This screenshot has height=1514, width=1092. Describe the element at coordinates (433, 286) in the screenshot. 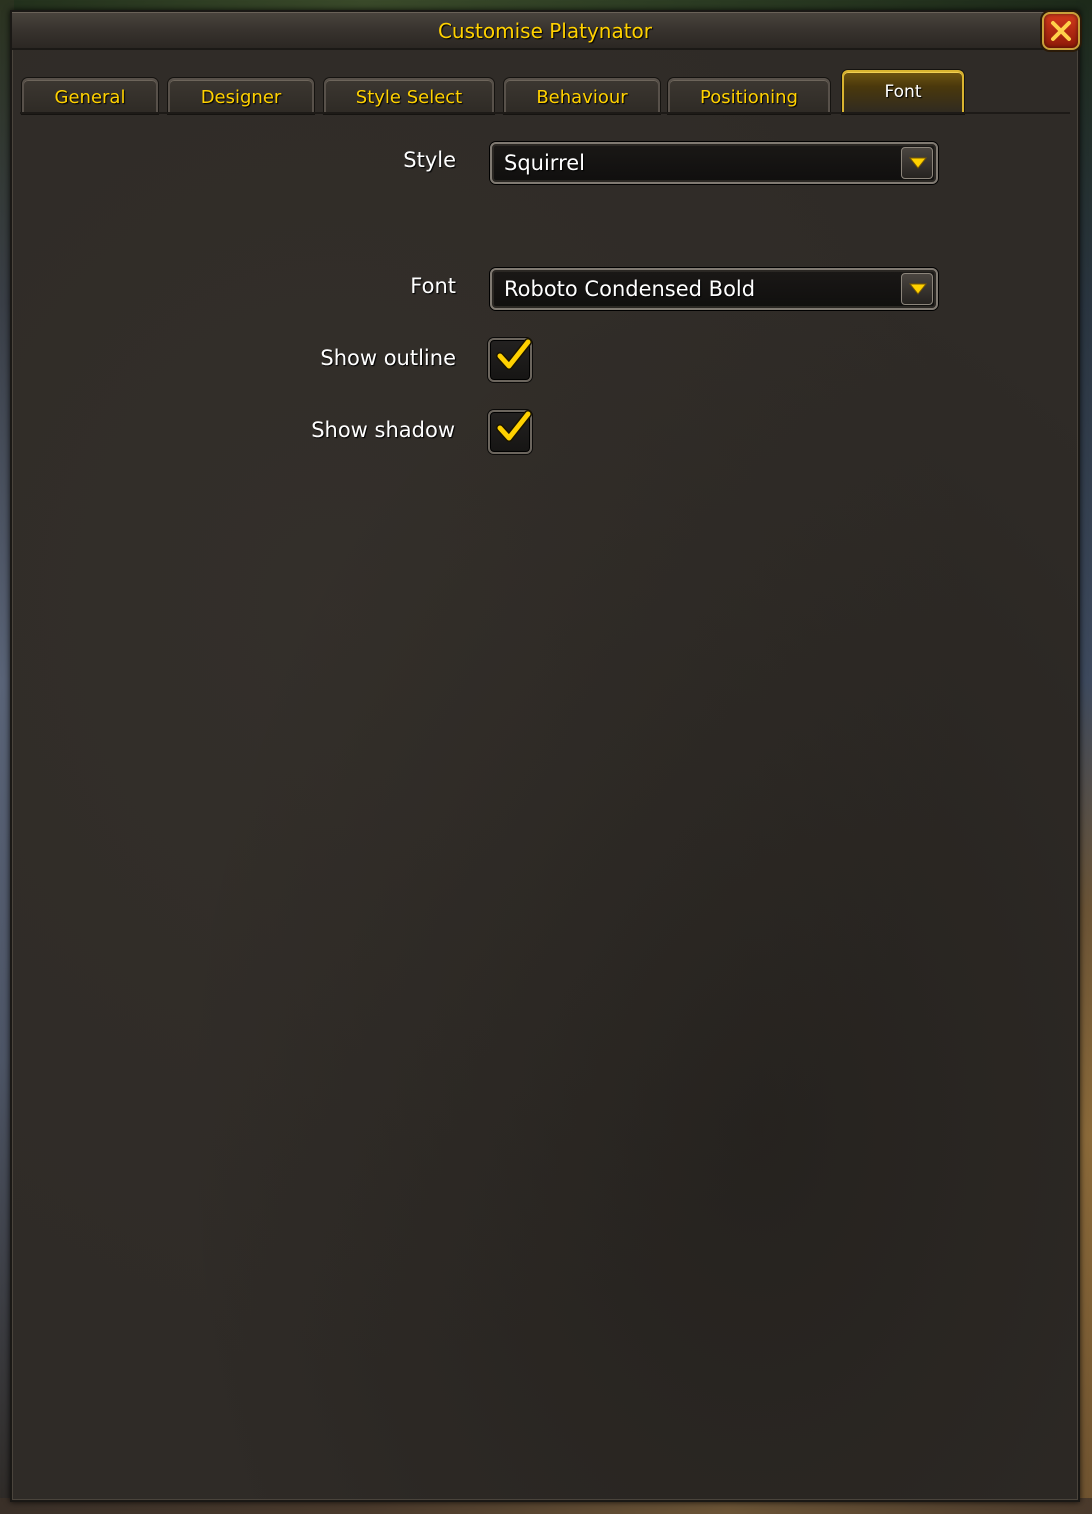

I see `font-label: Font` at that location.